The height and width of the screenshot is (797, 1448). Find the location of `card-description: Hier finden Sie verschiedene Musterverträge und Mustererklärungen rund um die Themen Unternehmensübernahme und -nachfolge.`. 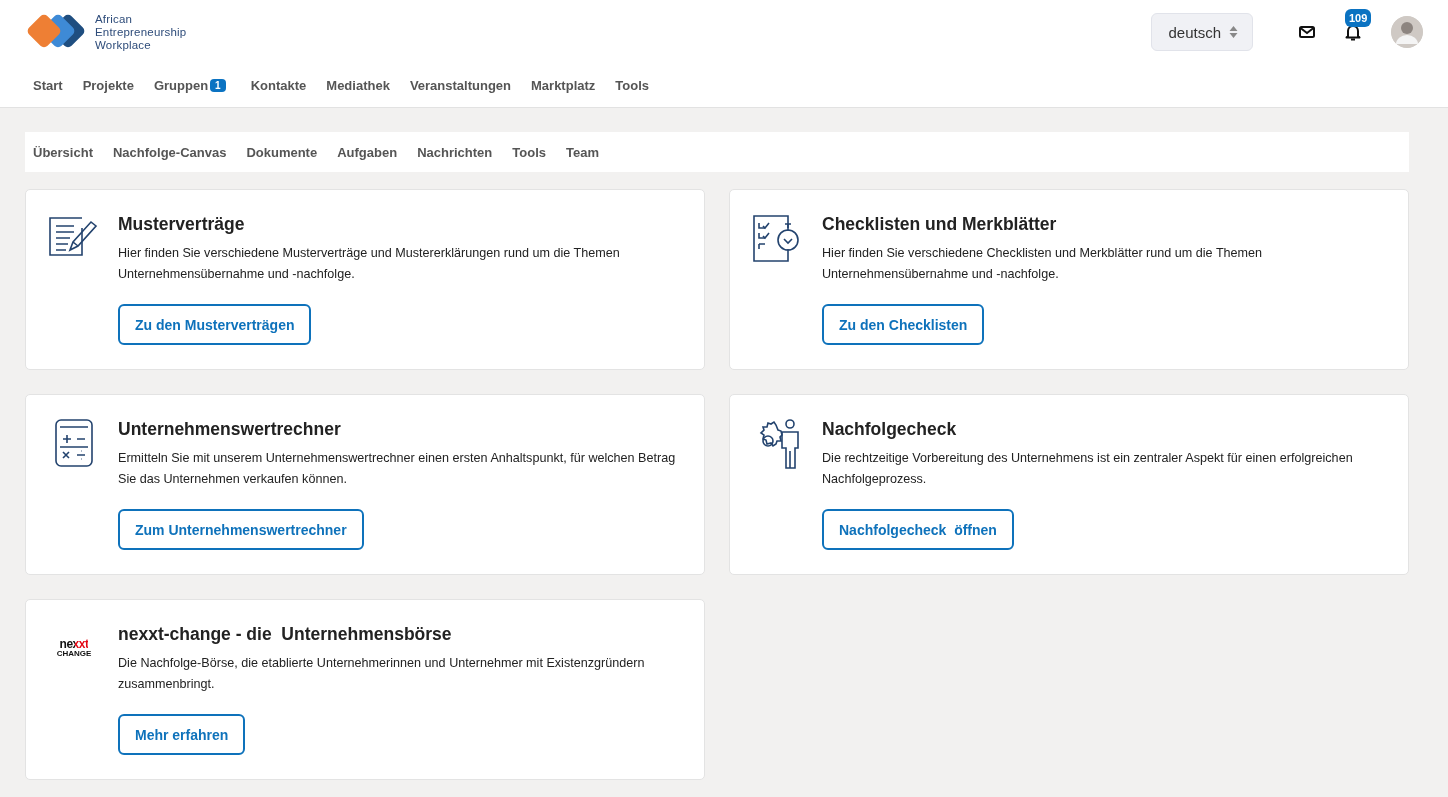

card-description: Hier finden Sie verschiedene Musterverträge und Mustererklärungen rund um die Themen Unternehmensübernahme und -nachfolge. is located at coordinates (369, 264).